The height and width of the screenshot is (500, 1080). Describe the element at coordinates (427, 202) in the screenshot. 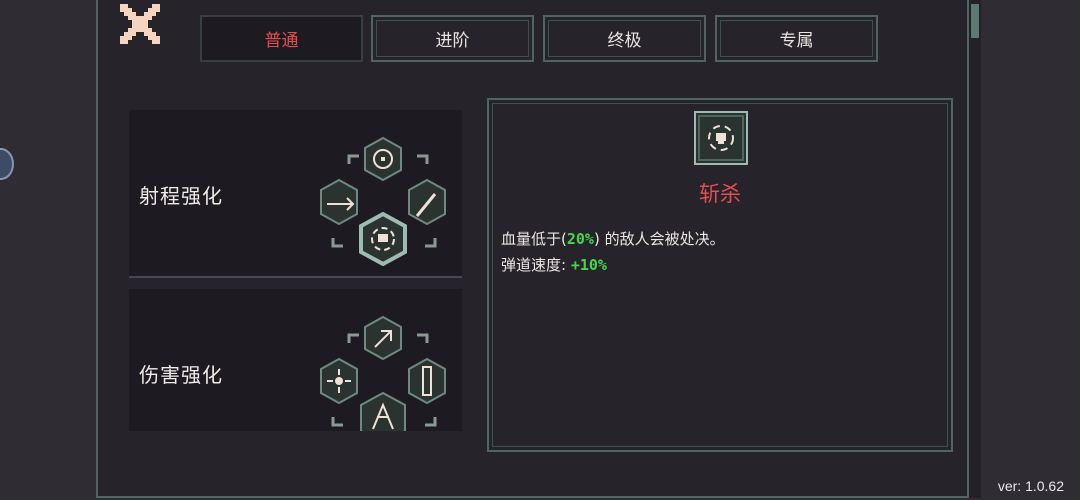

I see `dagger-icon` at that location.